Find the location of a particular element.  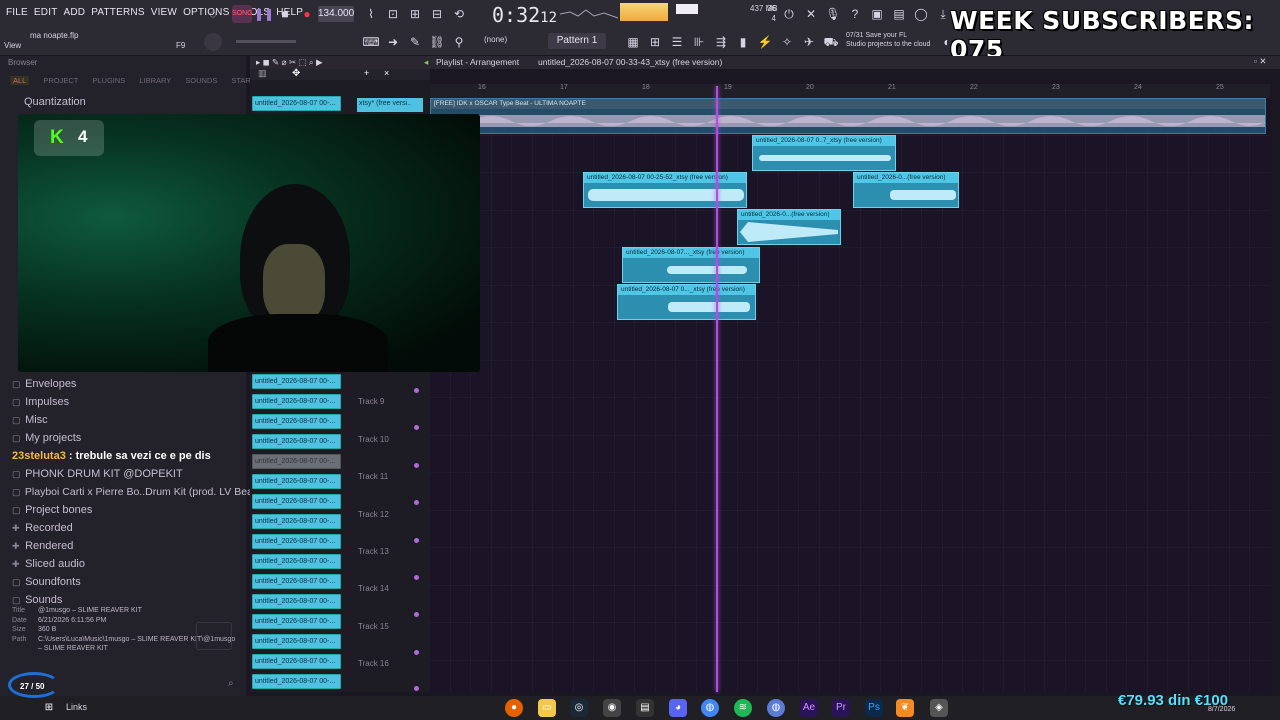

browser-item-recorded: ✚ Recorded is located at coordinates (42, 528).